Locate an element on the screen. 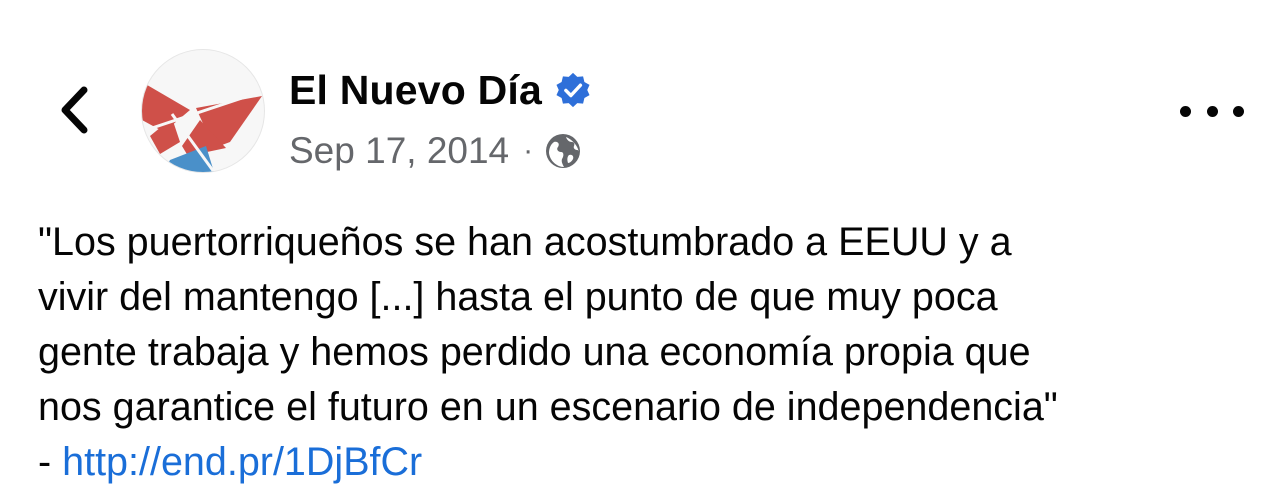  meta-row: Sep 17, 2014 · is located at coordinates (440, 151).